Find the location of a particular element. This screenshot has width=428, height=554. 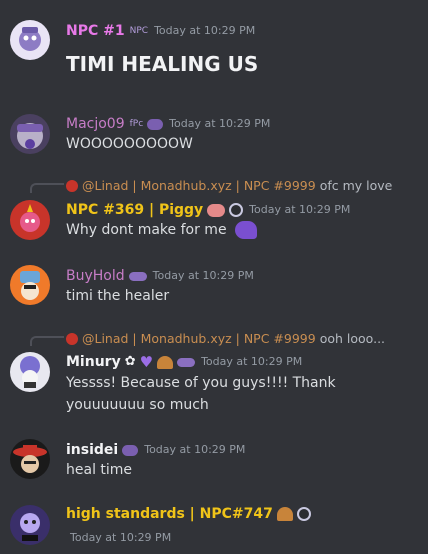

message-text: TIMI HEALING US is located at coordinates (162, 64).